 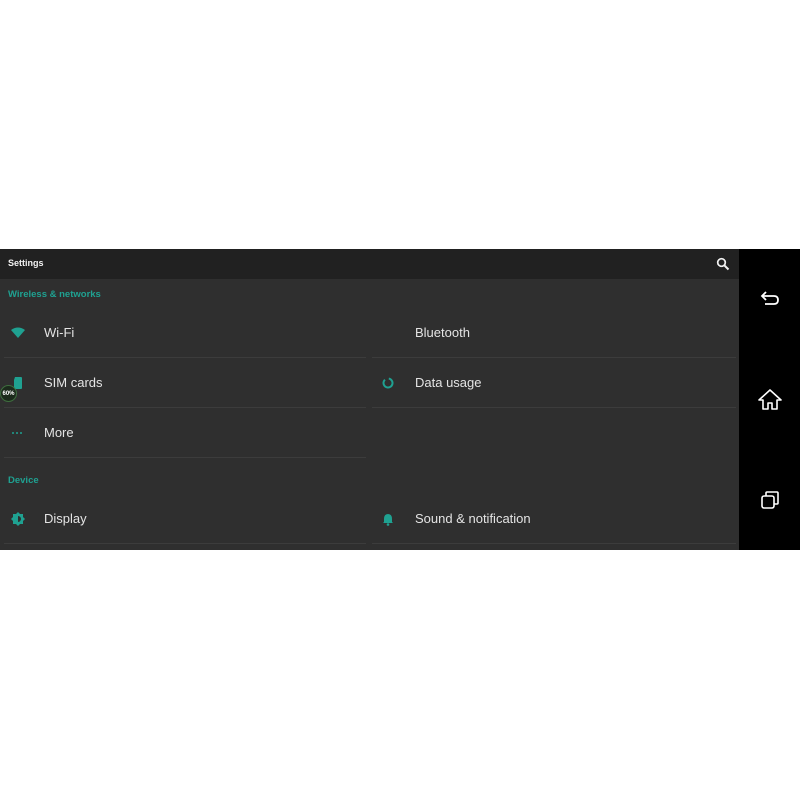 I want to click on back-arrow-icon, so click(x=770, y=300).